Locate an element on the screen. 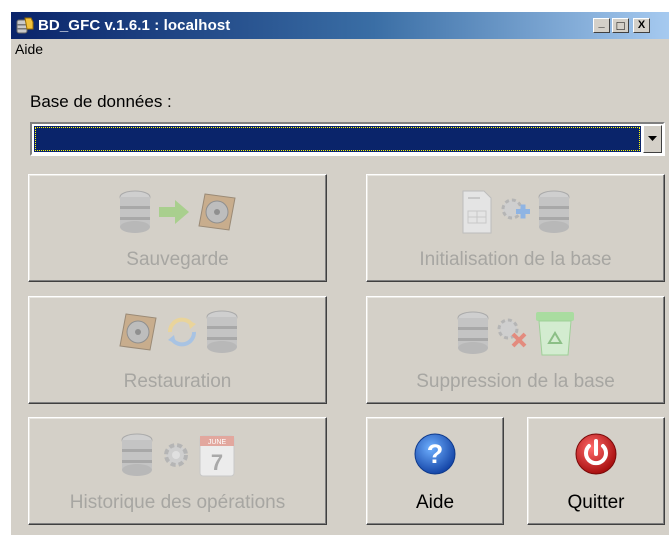 The height and width of the screenshot is (535, 669). close-button: X is located at coordinates (641, 25).